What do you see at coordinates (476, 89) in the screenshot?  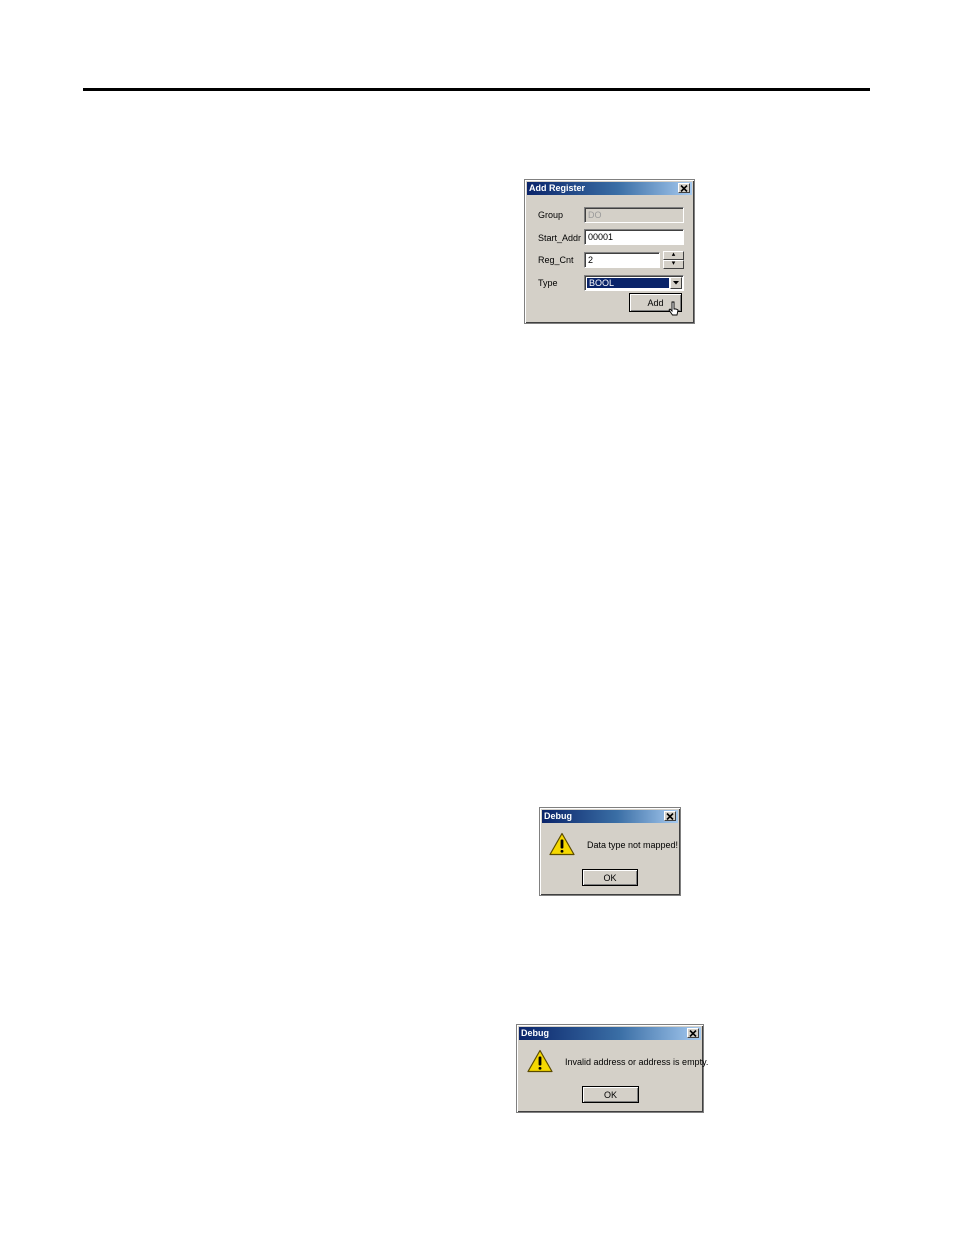 I see `page-header-rule` at bounding box center [476, 89].